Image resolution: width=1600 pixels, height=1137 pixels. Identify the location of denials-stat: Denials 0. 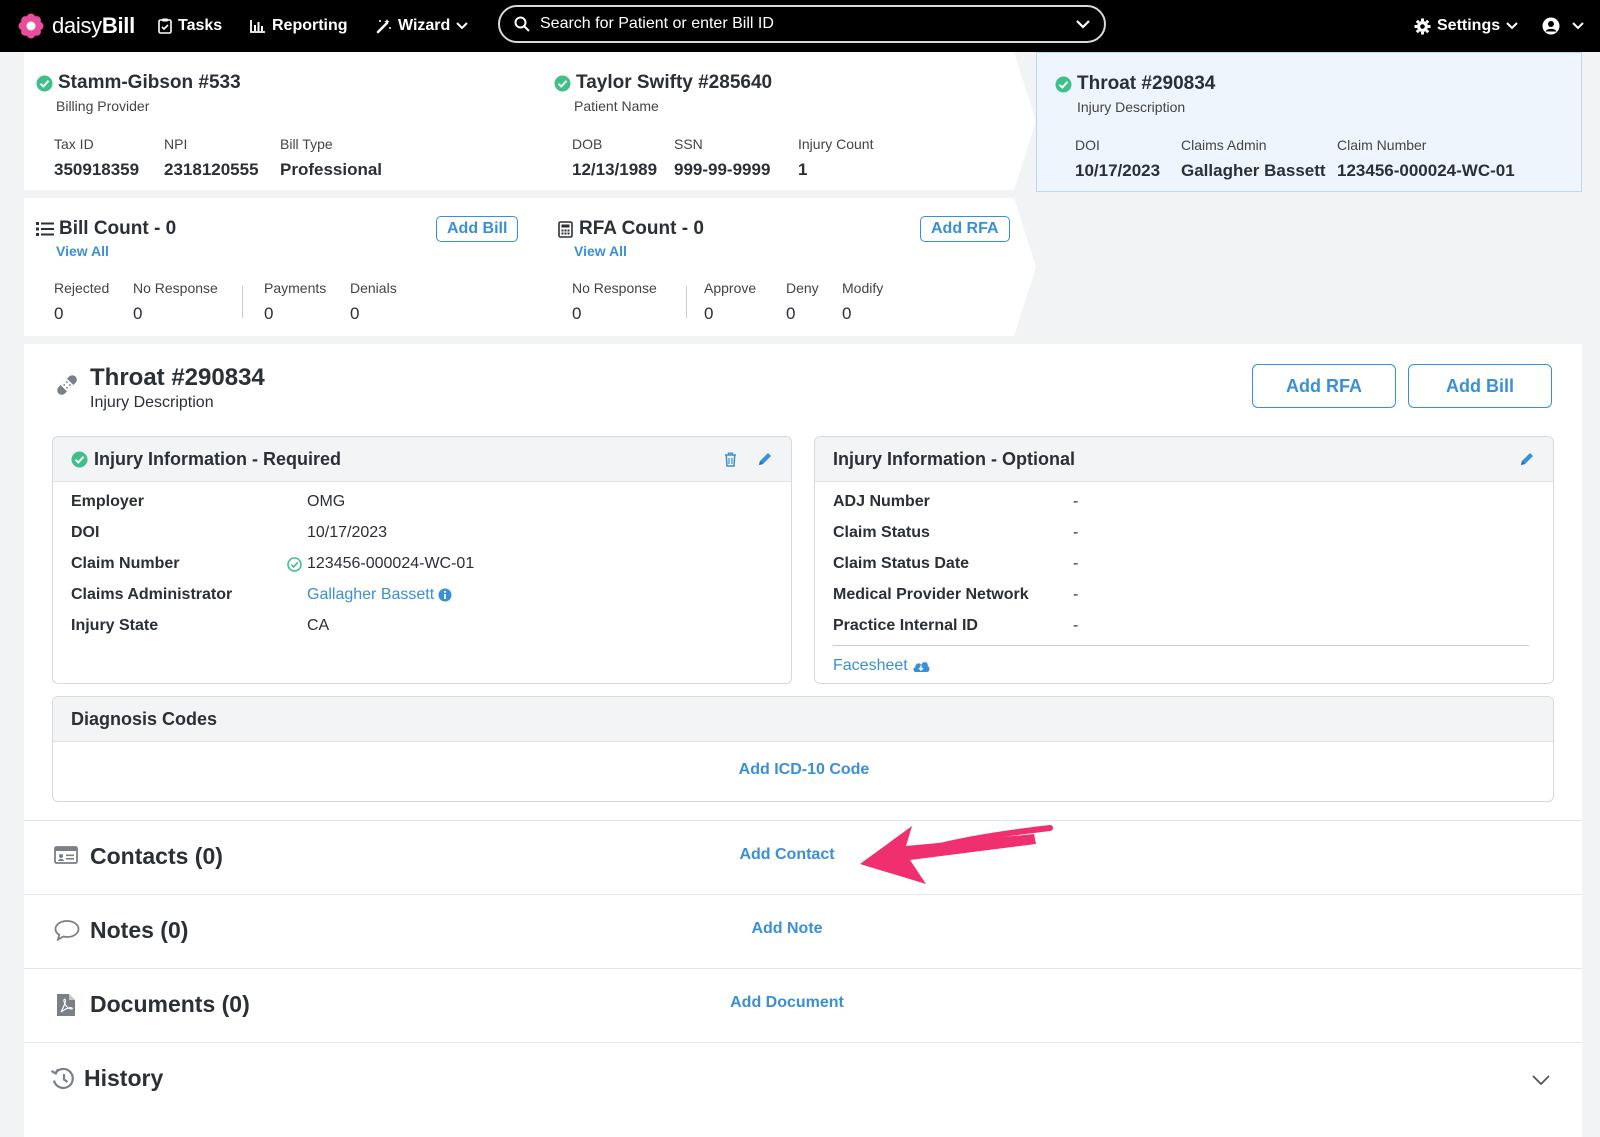
(373, 301).